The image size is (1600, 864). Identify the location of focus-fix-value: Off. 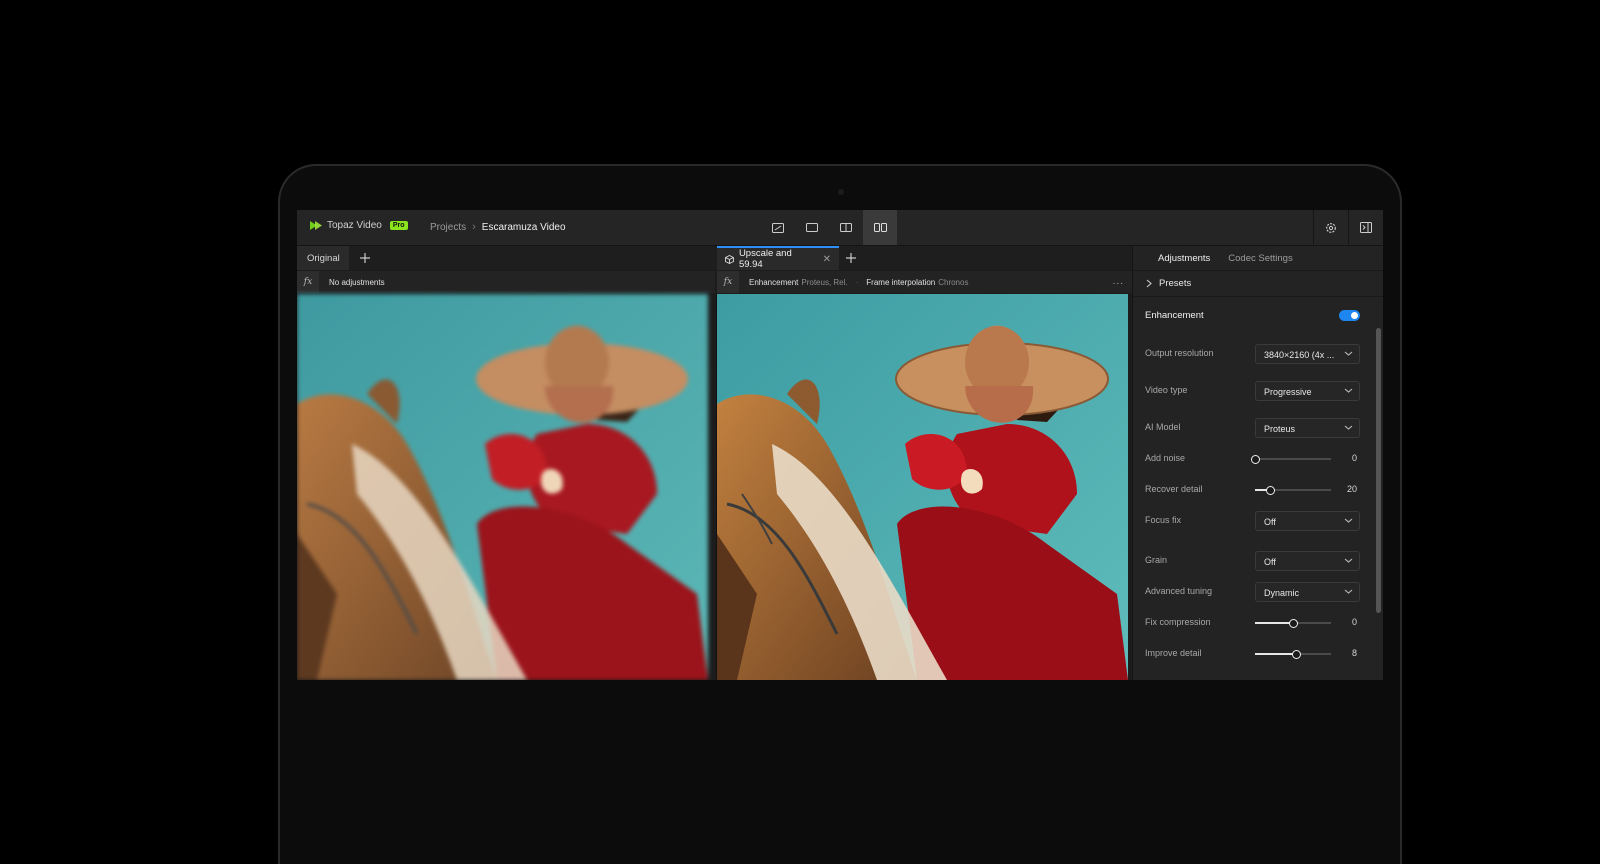
(1270, 522).